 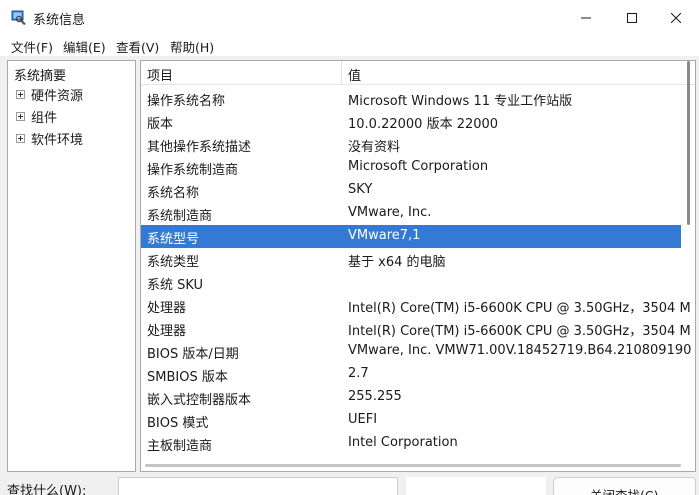 I want to click on list-row: 系统型号 VMware7,1, so click(x=411, y=236).